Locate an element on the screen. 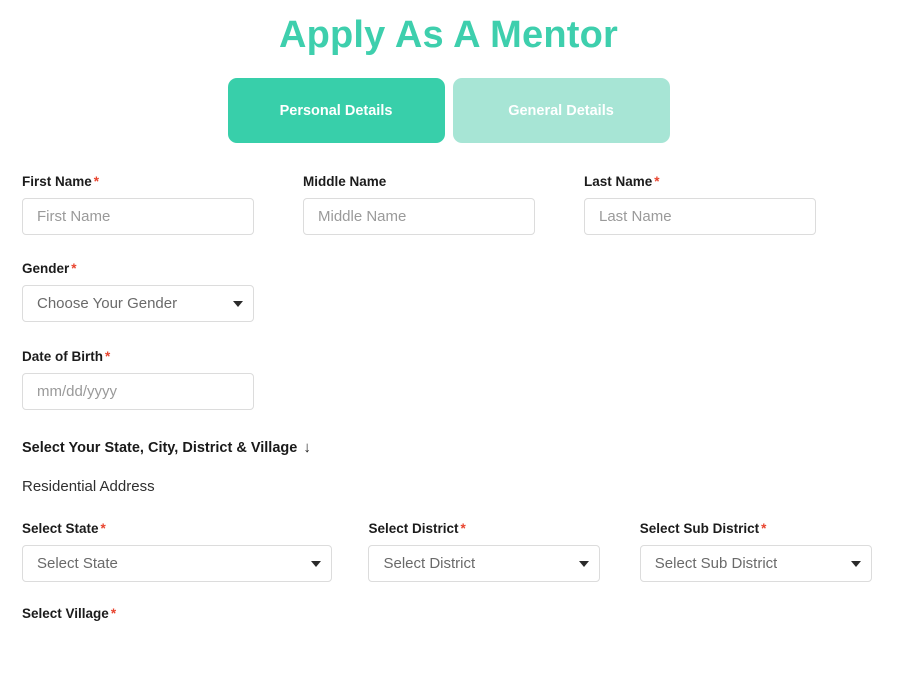  select-state-field: Select State * Select State is located at coordinates (195, 551).